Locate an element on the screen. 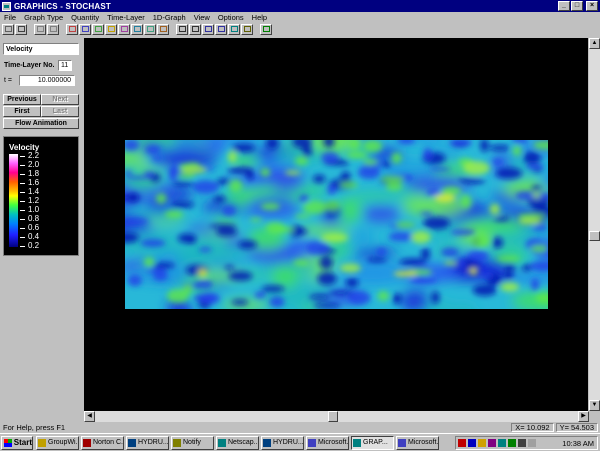  tray-disk-icon is located at coordinates (532, 443).